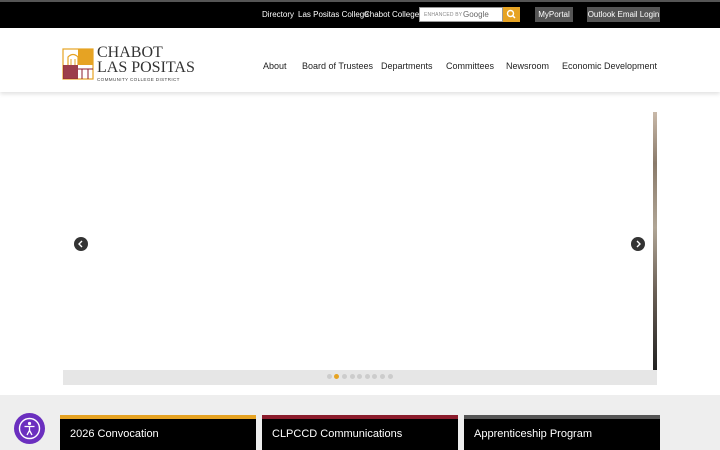 The image size is (720, 450). I want to click on nav-departments: Departments, so click(407, 66).